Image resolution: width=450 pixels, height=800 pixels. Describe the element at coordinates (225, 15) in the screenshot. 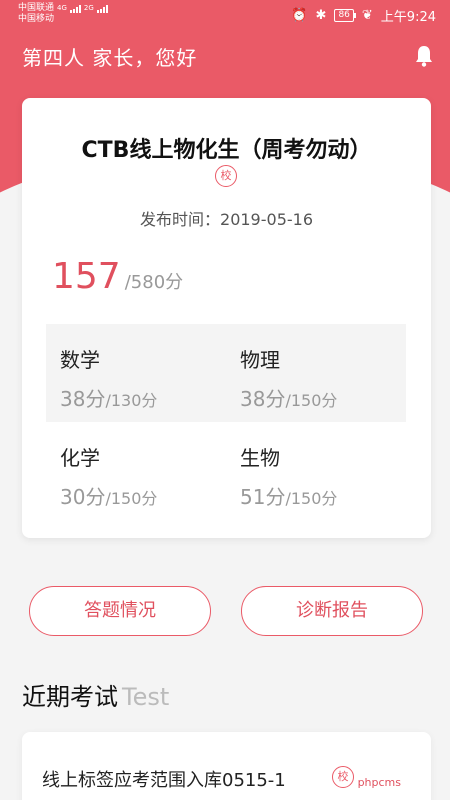

I see `status-bar: 中国联通 4G 2G 中国移动 ⏰ ✱ 86 ❦ 上午9:24` at that location.